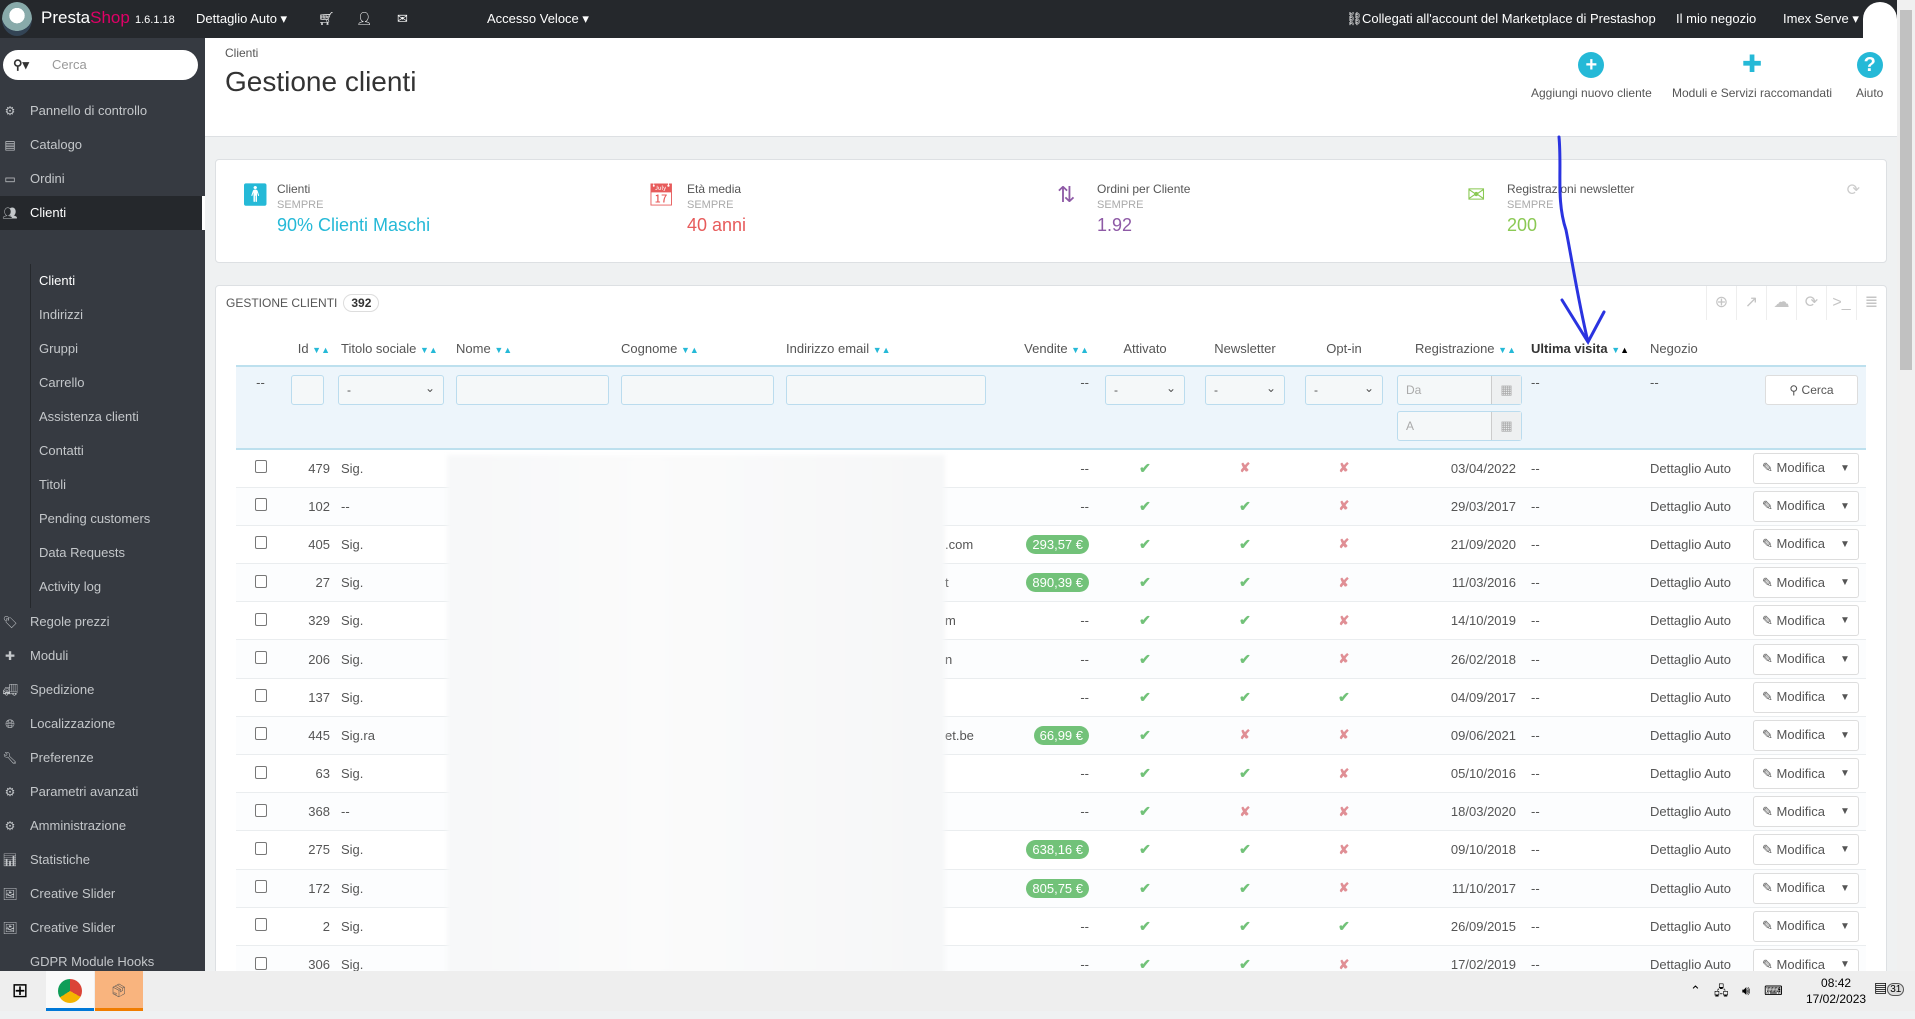 Image resolution: width=1915 pixels, height=1019 pixels. What do you see at coordinates (20, 991) in the screenshot?
I see `windows-start-icon: ⊞` at bounding box center [20, 991].